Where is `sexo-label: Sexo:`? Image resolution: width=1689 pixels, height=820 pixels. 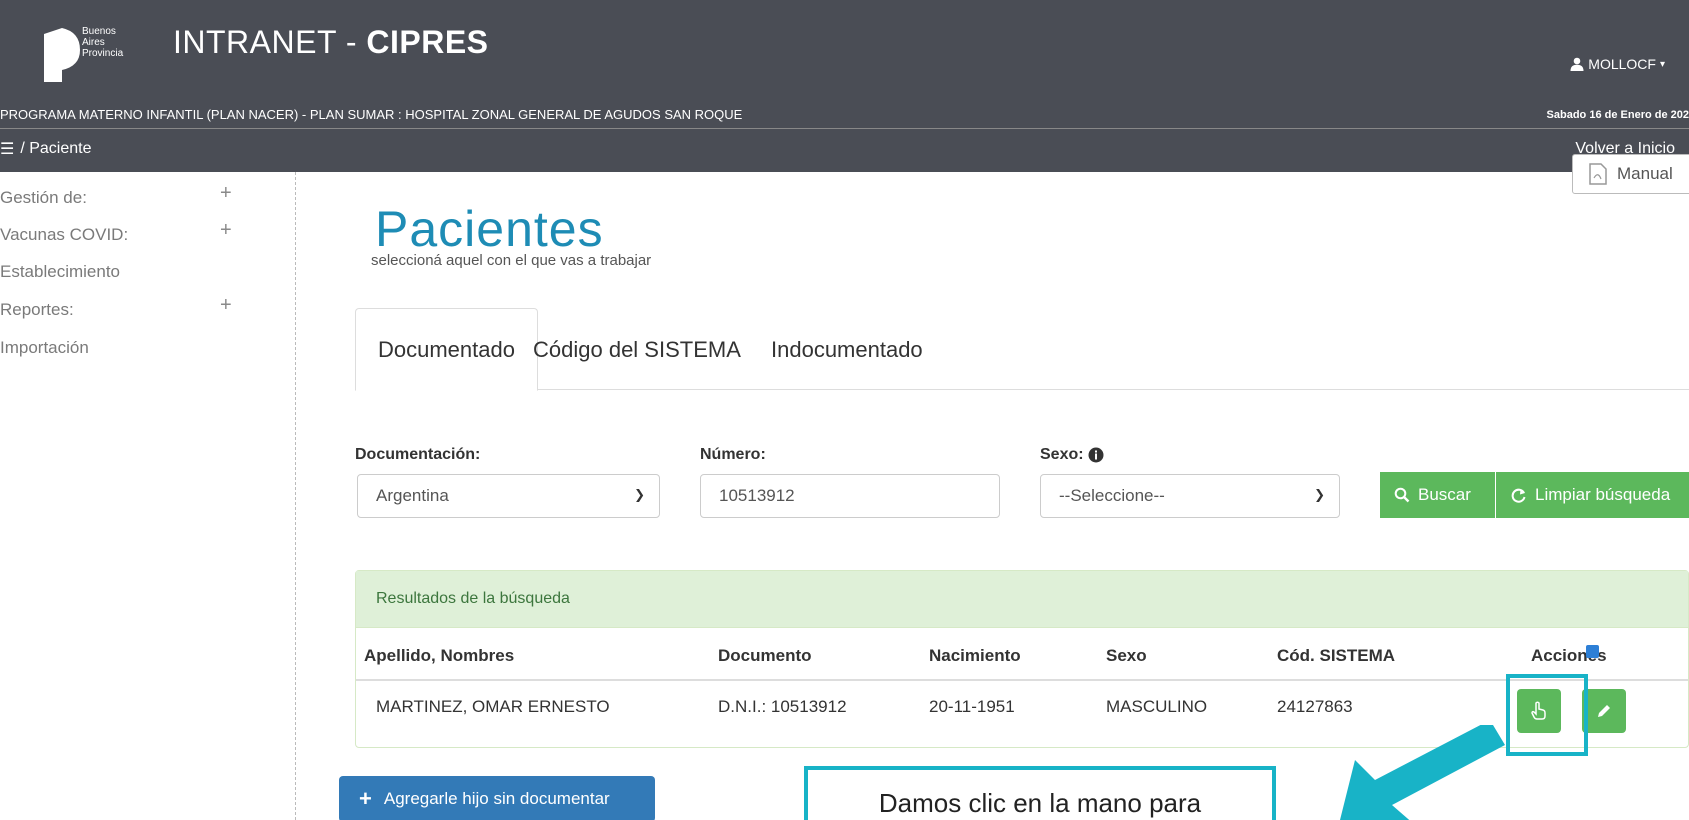 sexo-label: Sexo: is located at coordinates (1062, 454).